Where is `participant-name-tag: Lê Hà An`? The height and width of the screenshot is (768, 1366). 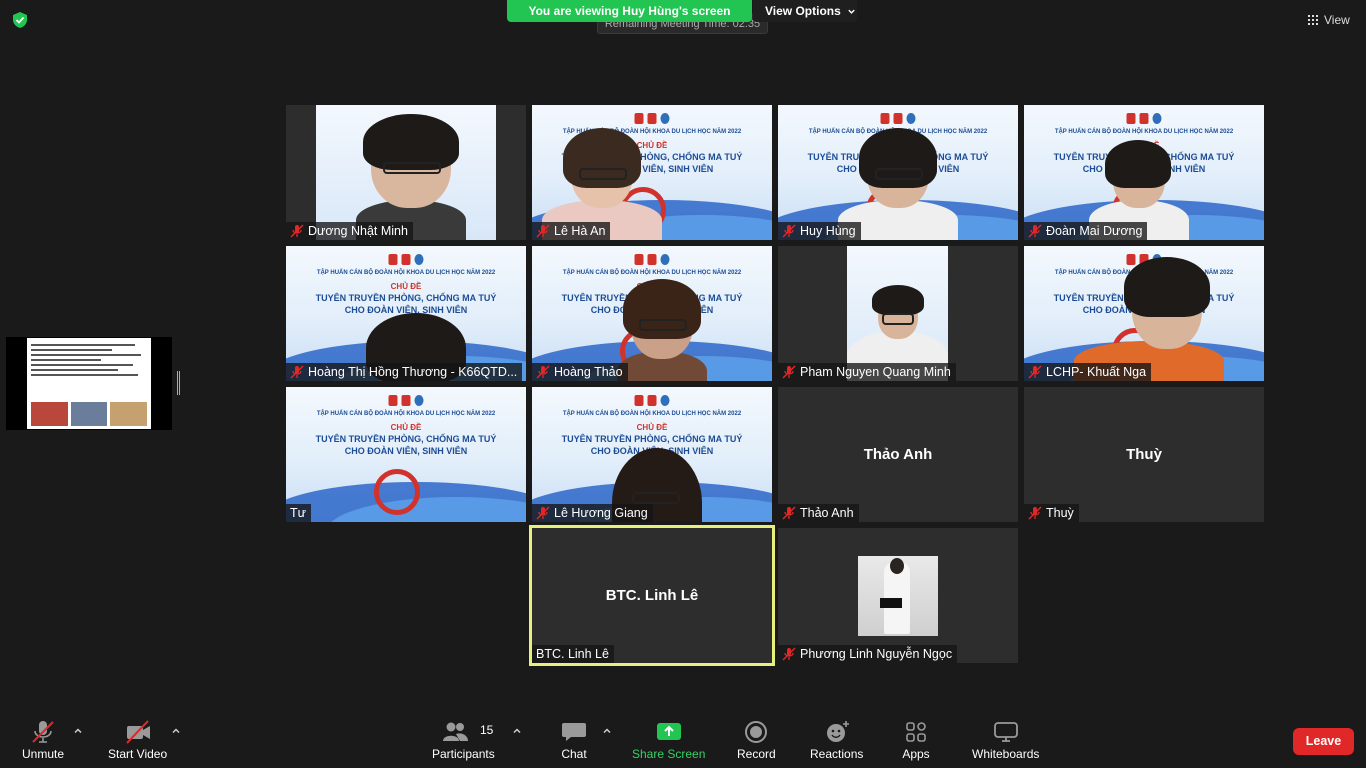 participant-name-tag: Lê Hà An is located at coordinates (571, 231).